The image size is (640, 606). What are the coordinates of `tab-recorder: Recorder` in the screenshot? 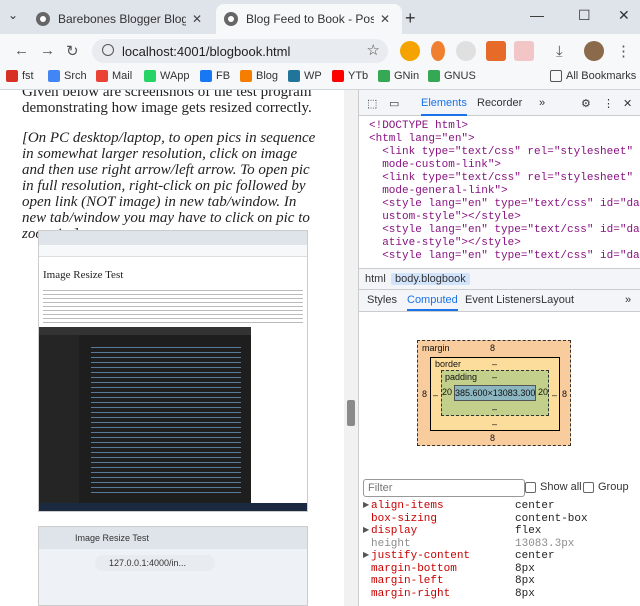 It's located at (499, 103).